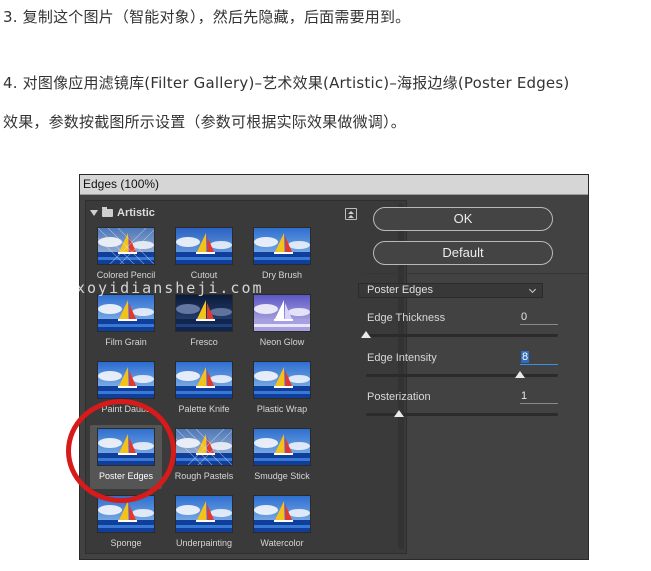 Image resolution: width=651 pixels, height=571 pixels. What do you see at coordinates (204, 543) in the screenshot?
I see `filter-thumb-label: Underpainting` at bounding box center [204, 543].